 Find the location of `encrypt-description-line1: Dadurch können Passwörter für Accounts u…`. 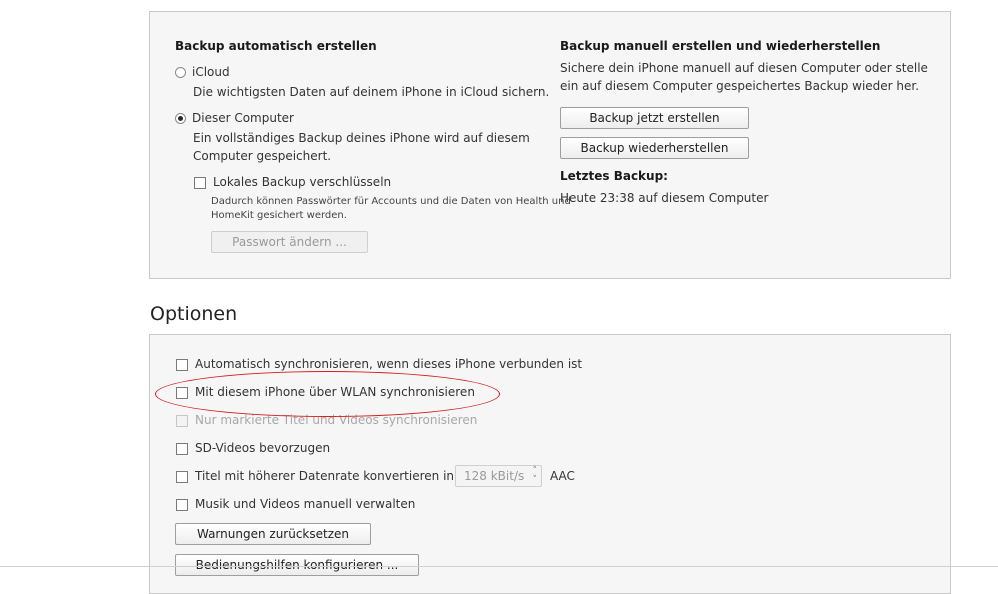

encrypt-description-line1: Dadurch können Passwörter für Accounts u… is located at coordinates (391, 201).